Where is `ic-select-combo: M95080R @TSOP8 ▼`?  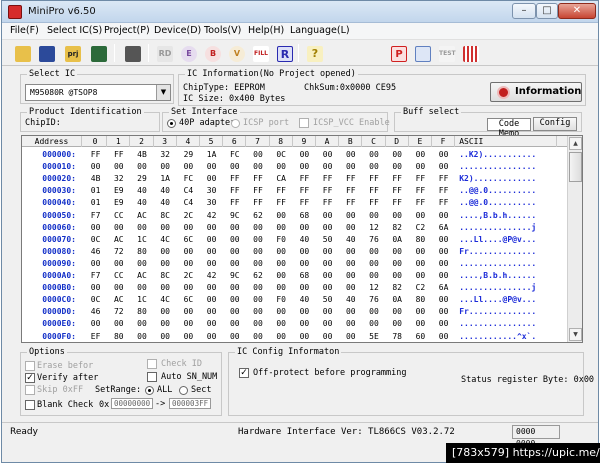
ic-select-combo: M95080R @TSOP8 ▼ is located at coordinates (98, 92).